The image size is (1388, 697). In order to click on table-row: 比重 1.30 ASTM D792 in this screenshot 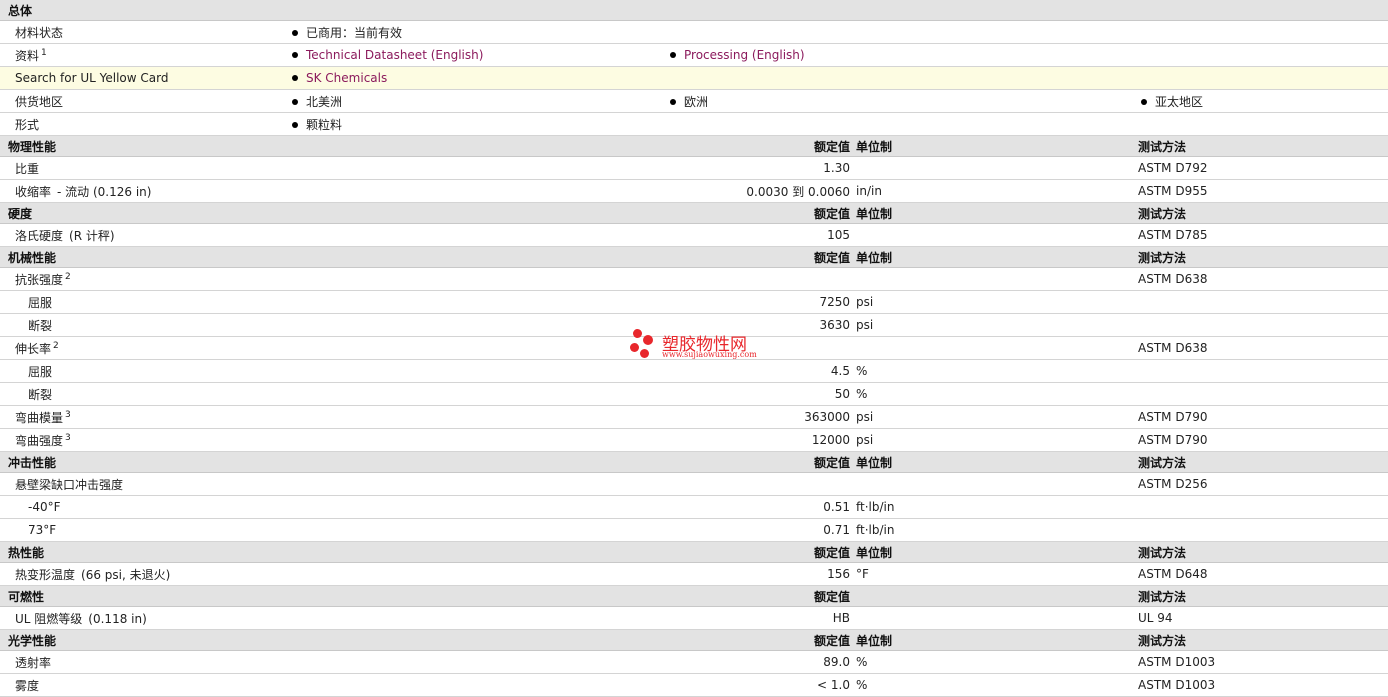, I will do `click(694, 168)`.